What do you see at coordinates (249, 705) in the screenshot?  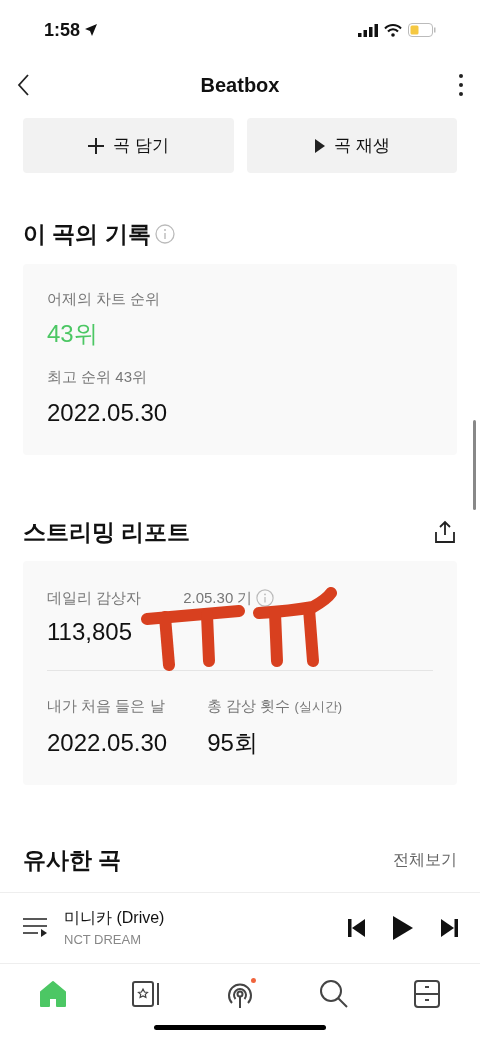 I see `stat-label: 총 감상 횟수` at bounding box center [249, 705].